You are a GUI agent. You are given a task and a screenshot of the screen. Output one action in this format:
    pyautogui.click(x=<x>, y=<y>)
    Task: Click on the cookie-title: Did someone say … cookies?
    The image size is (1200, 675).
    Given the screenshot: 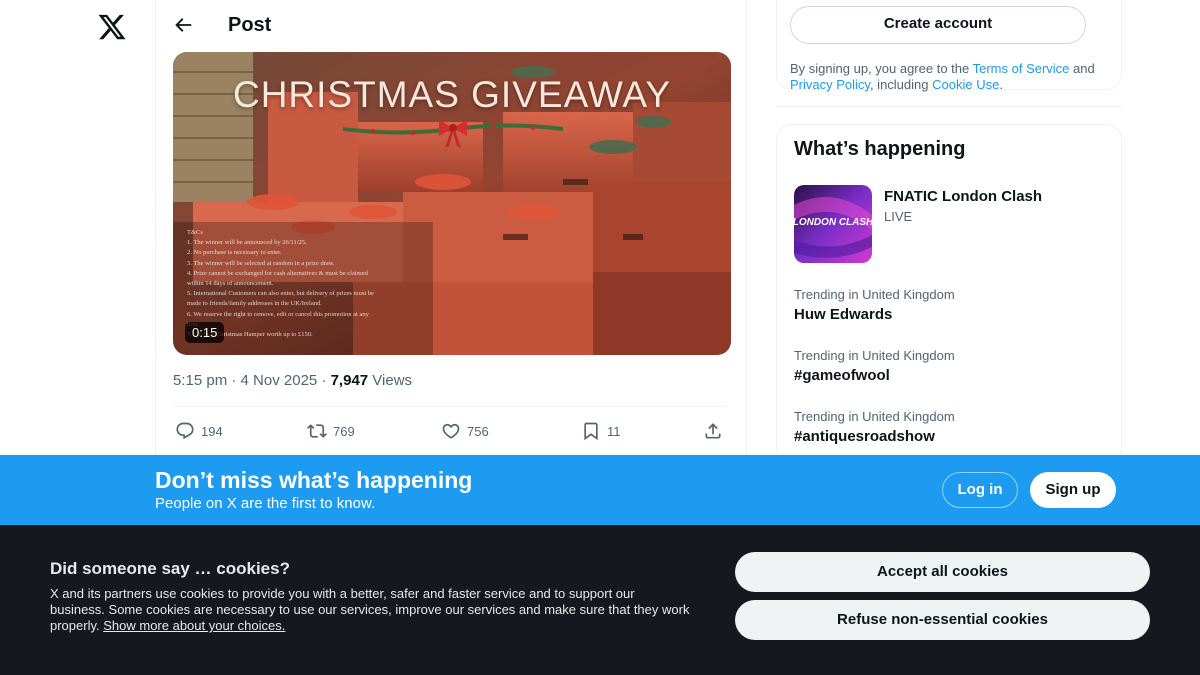 What is the action you would take?
    pyautogui.click(x=170, y=568)
    